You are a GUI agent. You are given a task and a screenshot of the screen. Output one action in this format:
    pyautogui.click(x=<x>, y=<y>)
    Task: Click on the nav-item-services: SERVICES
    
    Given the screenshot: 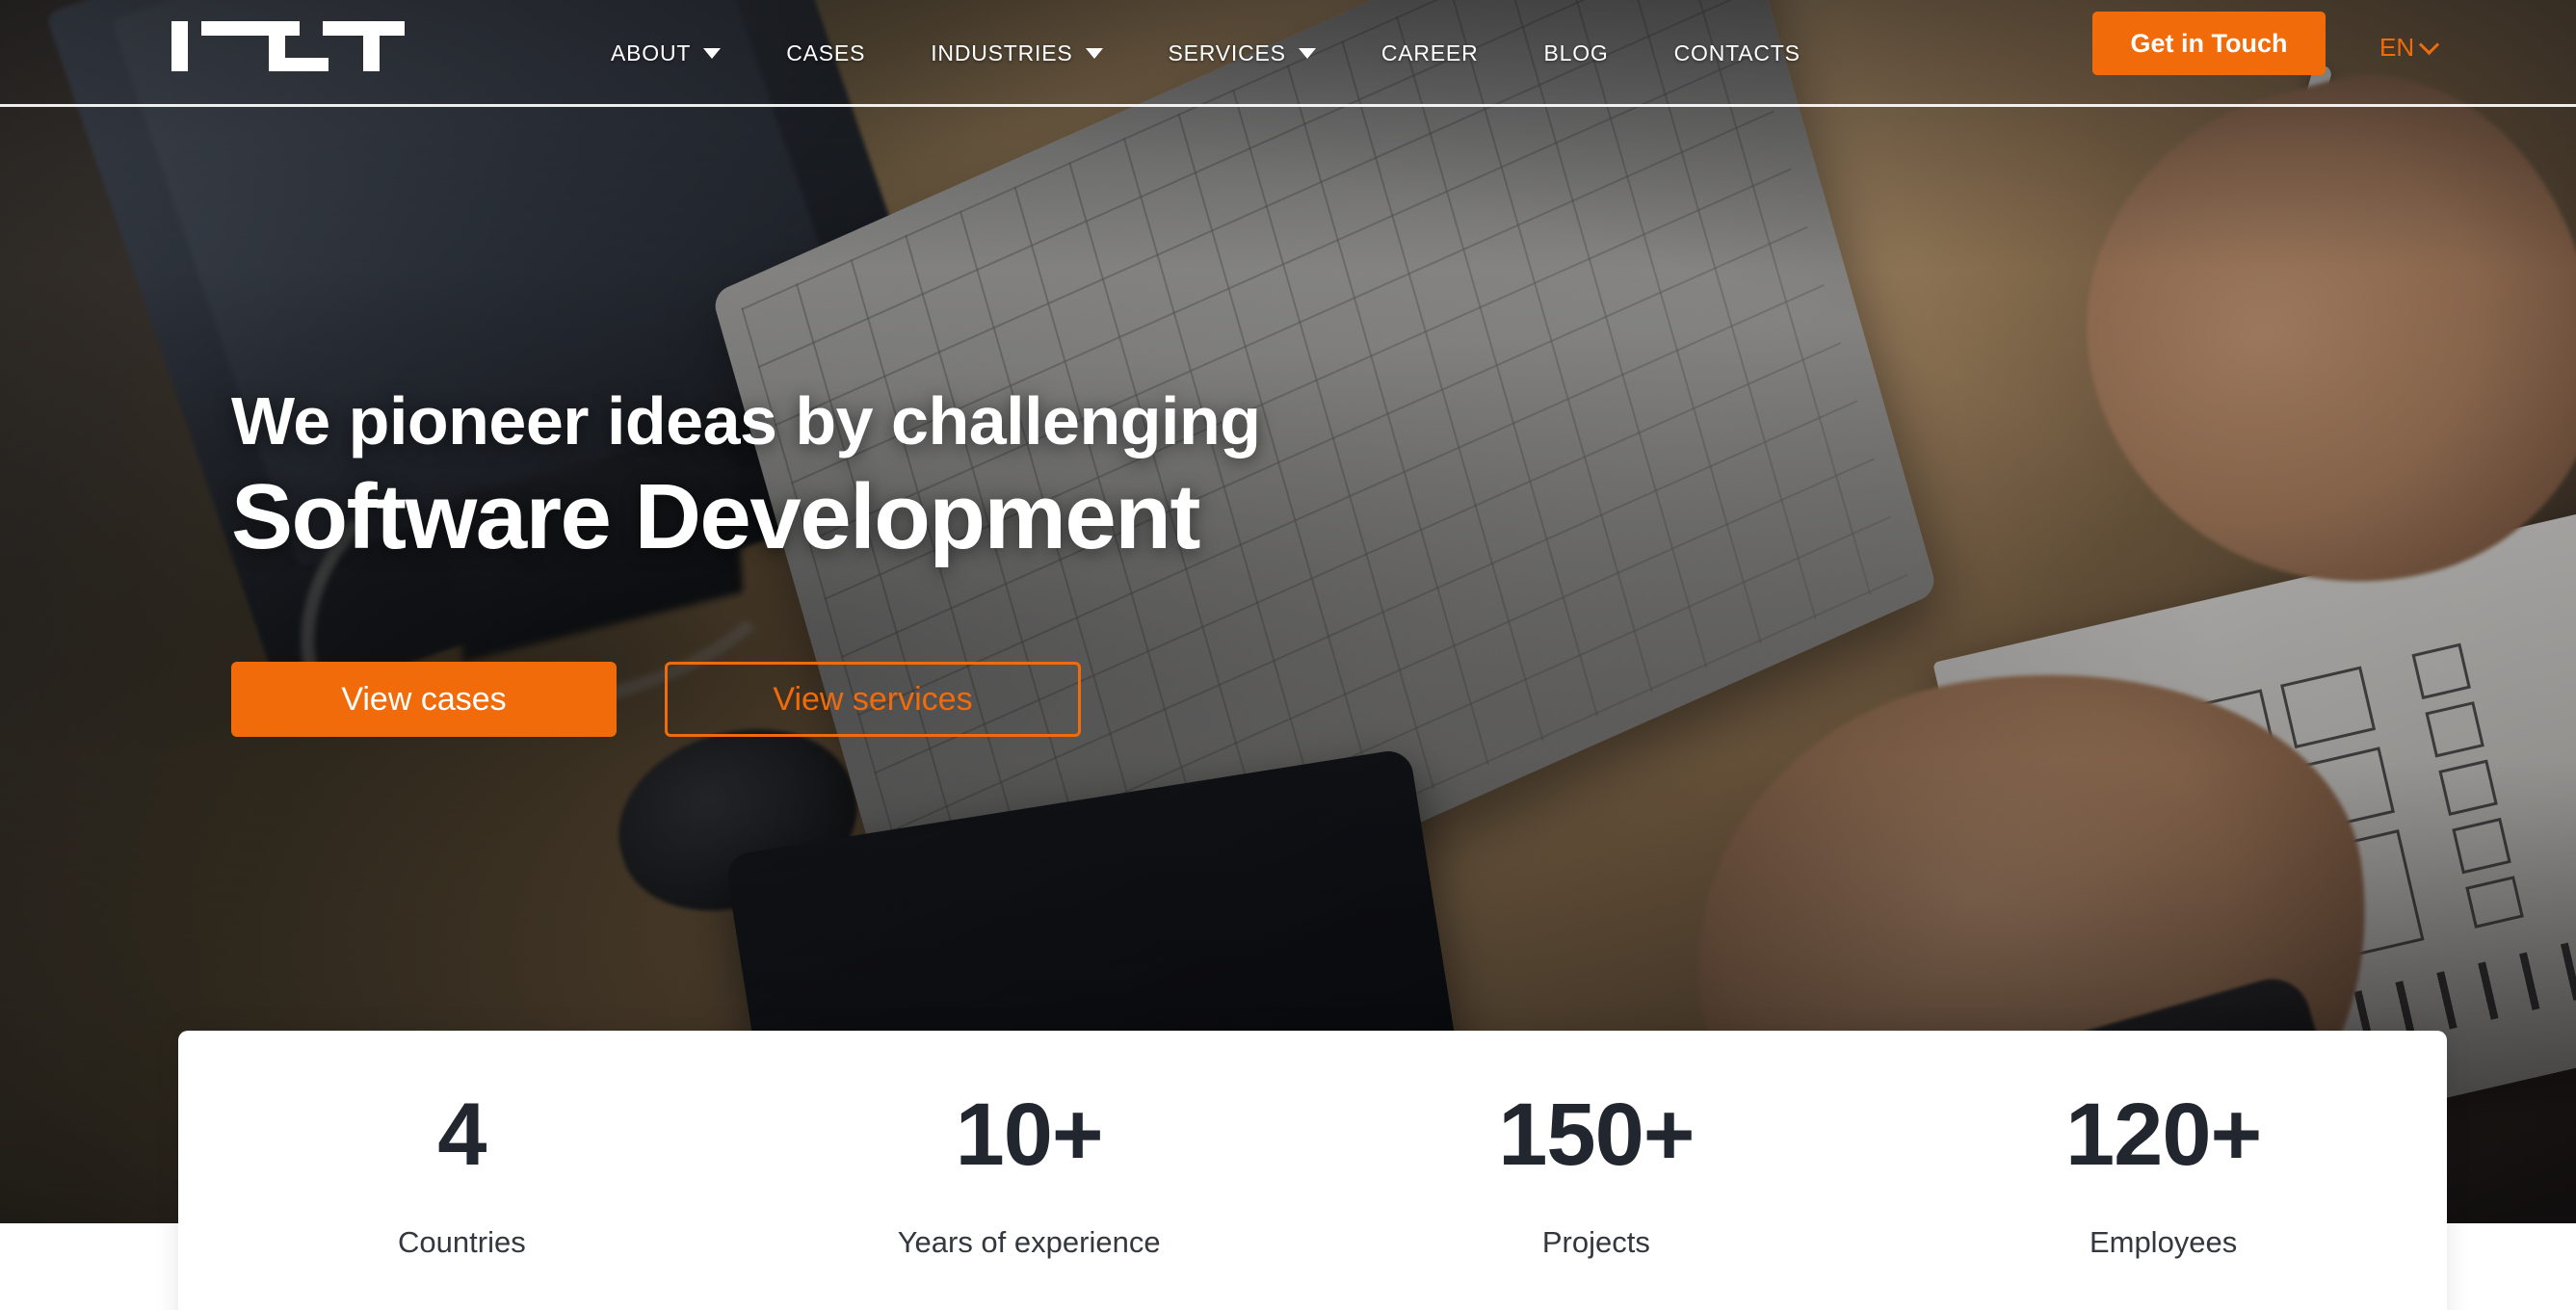 What is the action you would take?
    pyautogui.click(x=1242, y=53)
    